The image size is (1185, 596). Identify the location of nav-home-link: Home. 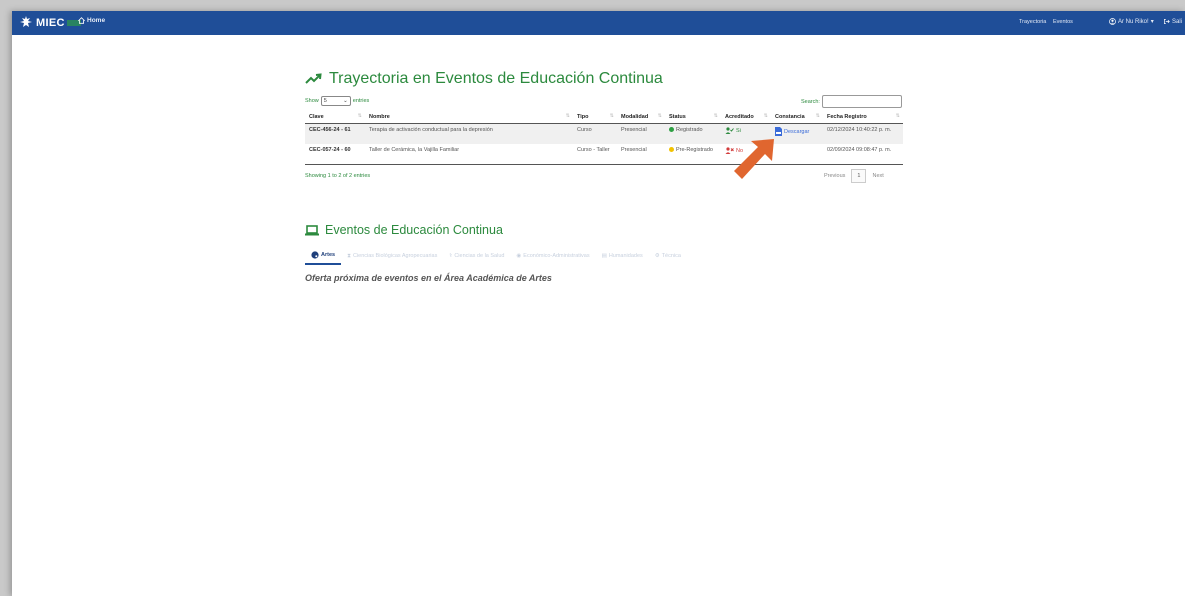
(91, 20).